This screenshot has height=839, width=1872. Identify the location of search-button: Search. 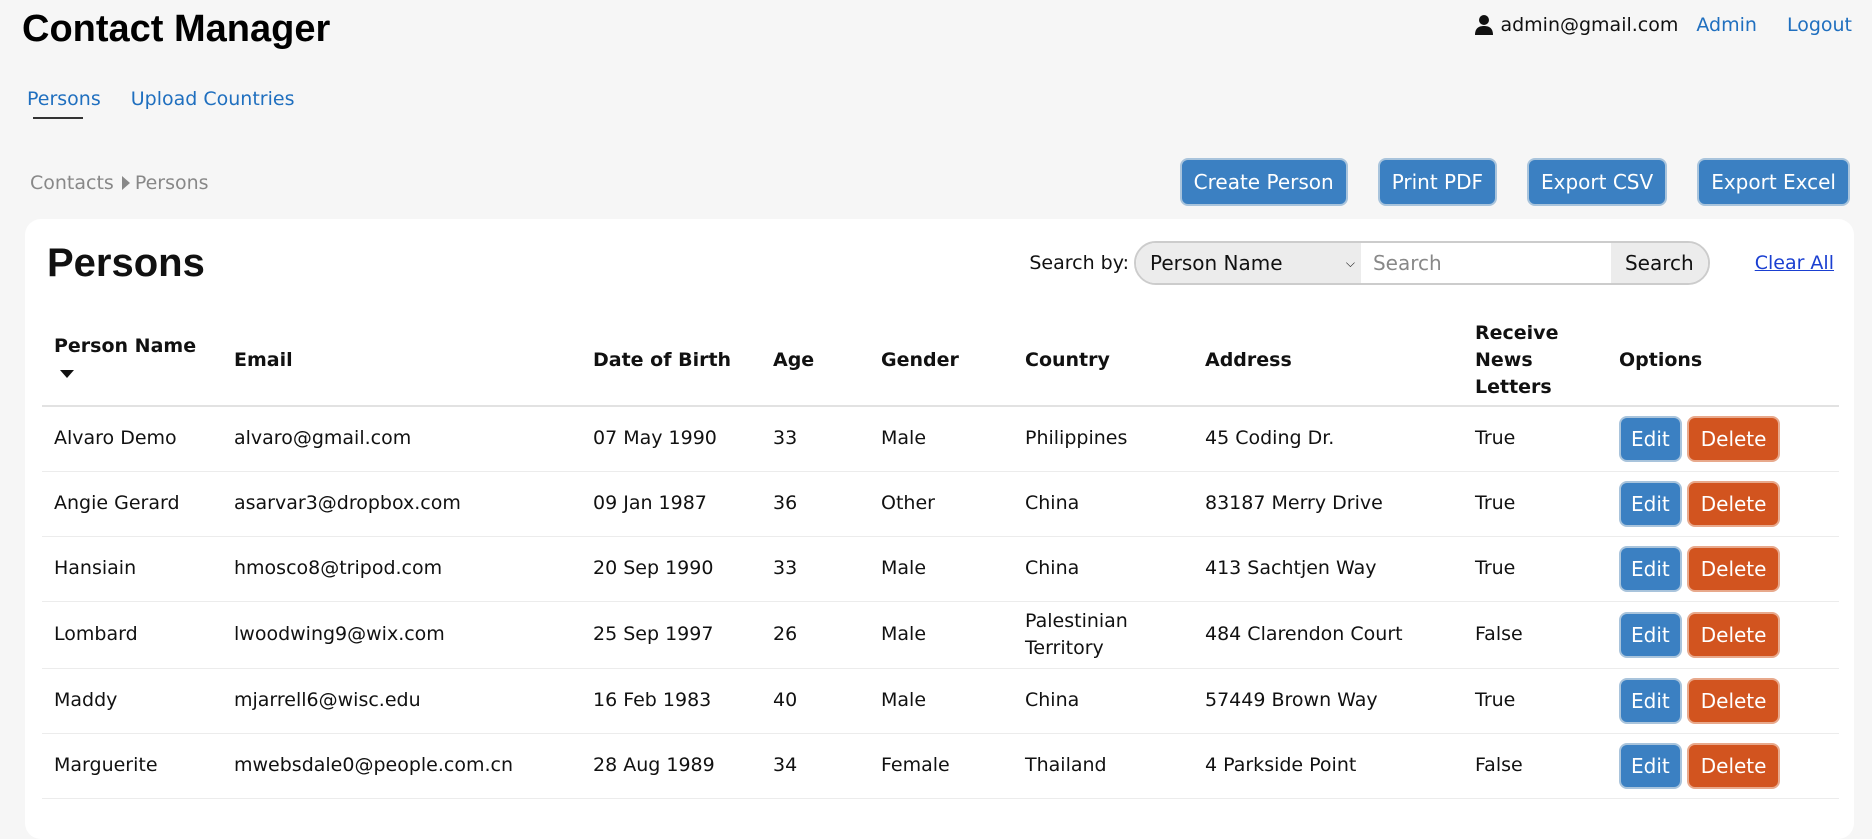
(1659, 263).